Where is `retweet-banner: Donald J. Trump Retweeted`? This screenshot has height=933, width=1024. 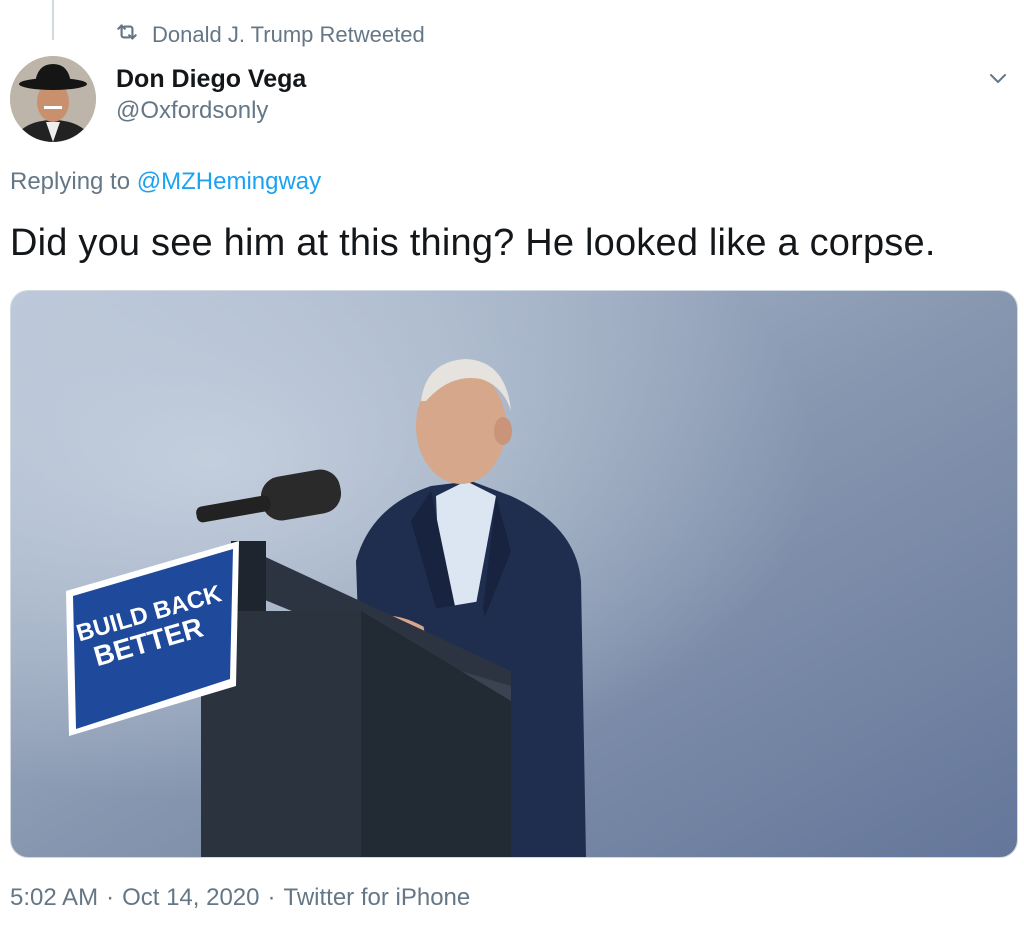
retweet-banner: Donald J. Trump Retweeted is located at coordinates (269, 35).